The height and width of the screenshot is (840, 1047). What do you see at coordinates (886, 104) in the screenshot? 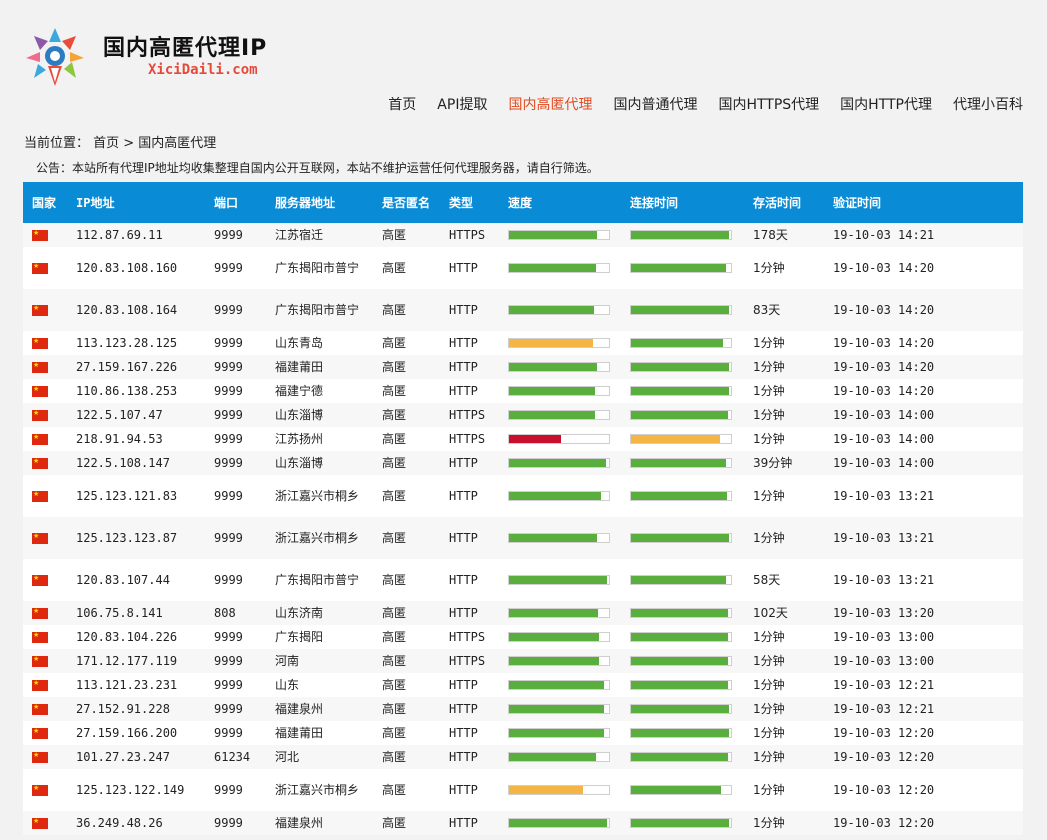
I see `nav-item-5: 国内HTTP代理` at bounding box center [886, 104].